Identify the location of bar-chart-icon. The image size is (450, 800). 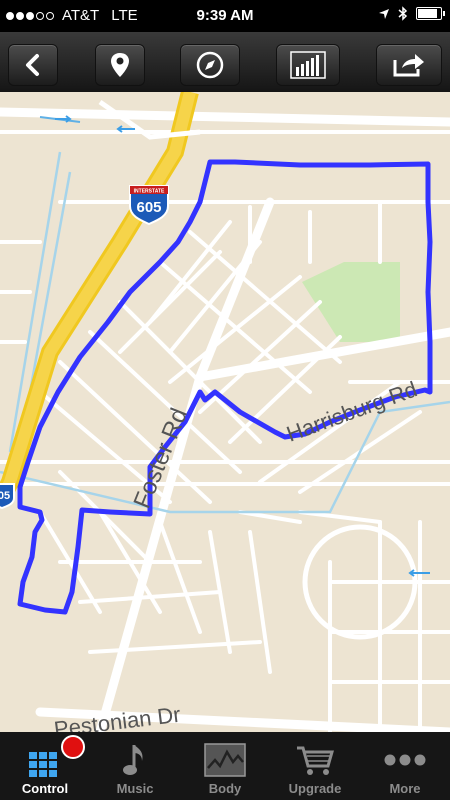
(308, 65).